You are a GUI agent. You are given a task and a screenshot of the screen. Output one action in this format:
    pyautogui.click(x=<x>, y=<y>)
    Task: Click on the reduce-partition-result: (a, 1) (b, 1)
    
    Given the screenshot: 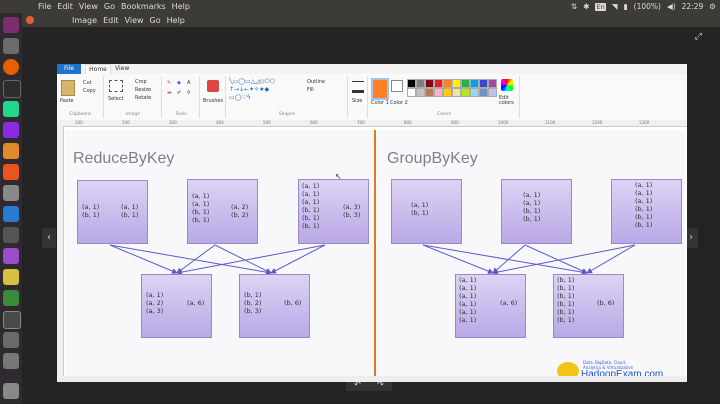 What is the action you would take?
    pyautogui.click(x=130, y=211)
    